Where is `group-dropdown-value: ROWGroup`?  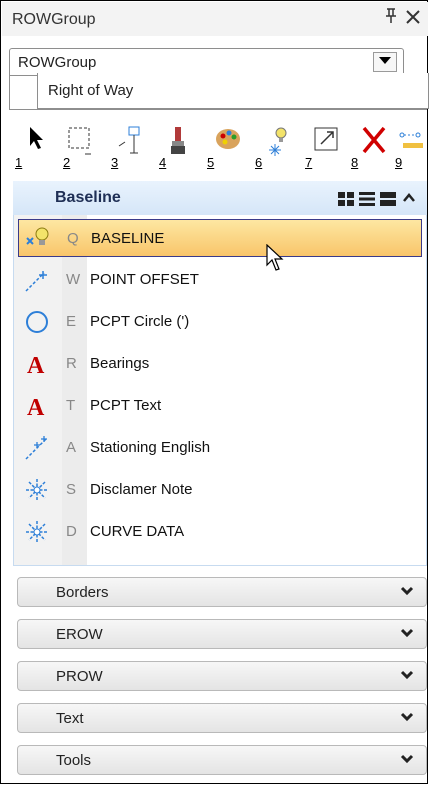 group-dropdown-value: ROWGroup is located at coordinates (57, 62).